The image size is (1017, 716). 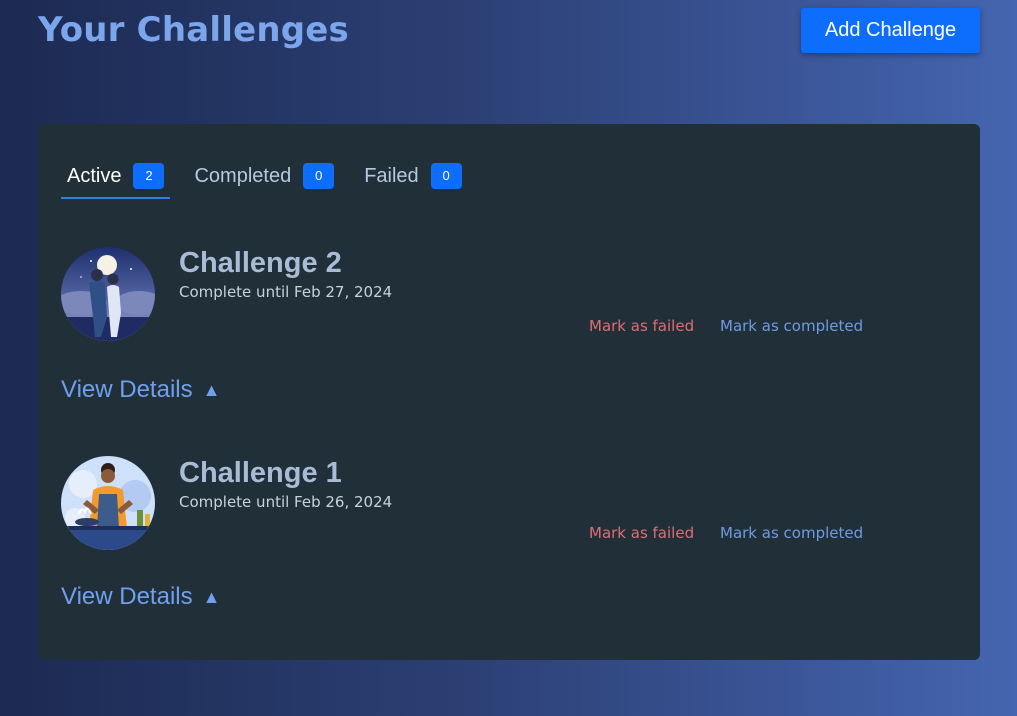 I want to click on man-cooking-illustration, so click(x=108, y=503).